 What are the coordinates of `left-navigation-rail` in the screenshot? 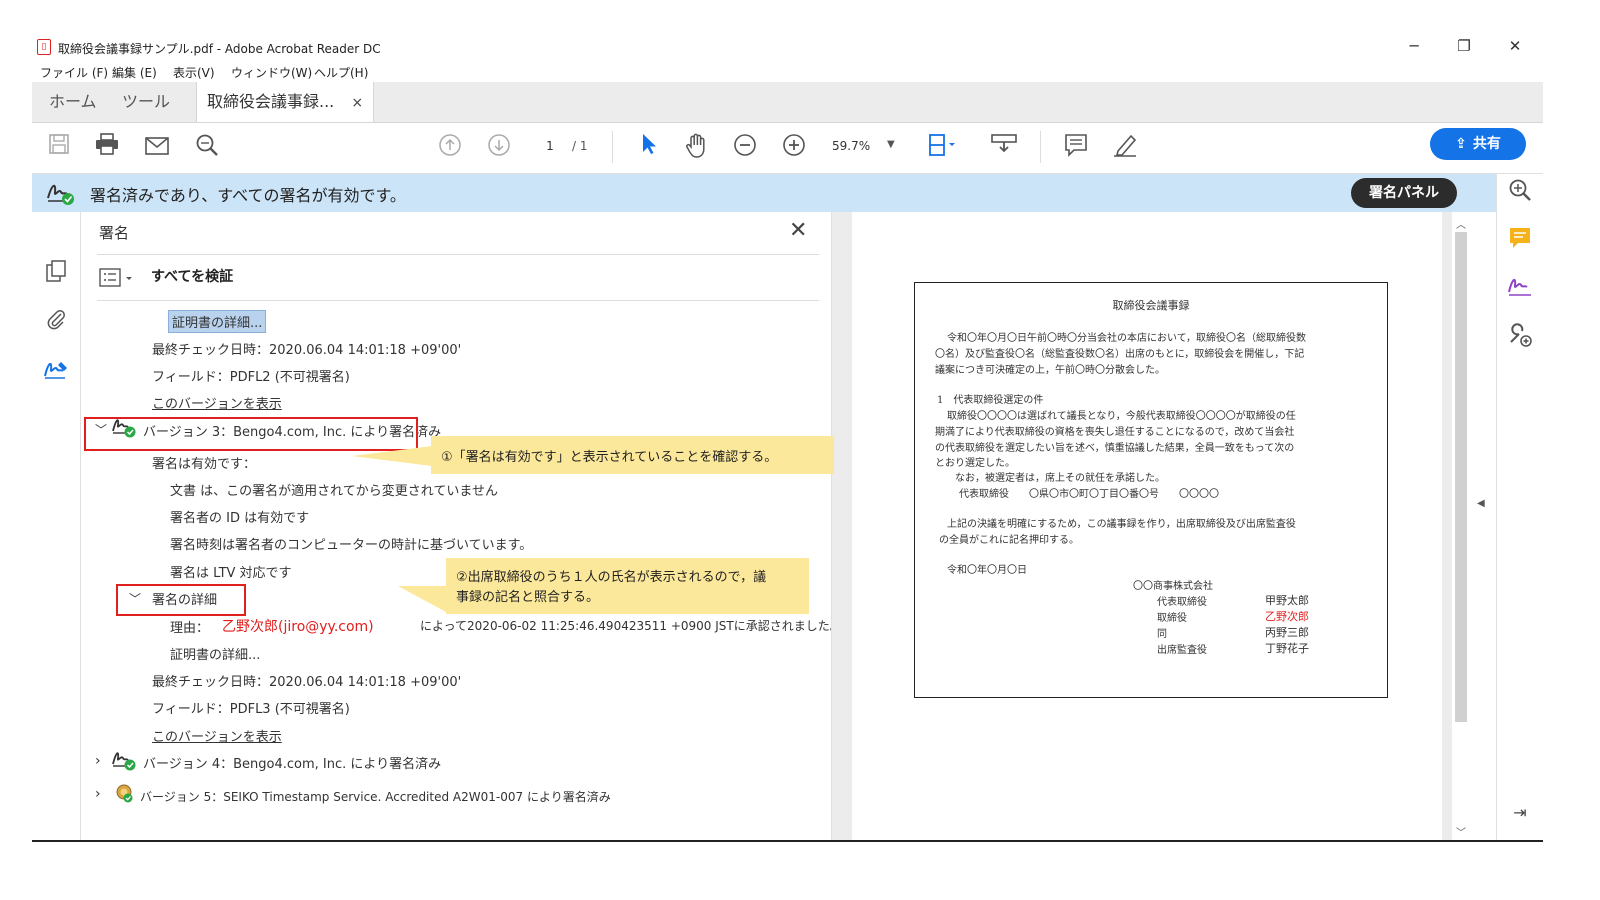 It's located at (56, 526).